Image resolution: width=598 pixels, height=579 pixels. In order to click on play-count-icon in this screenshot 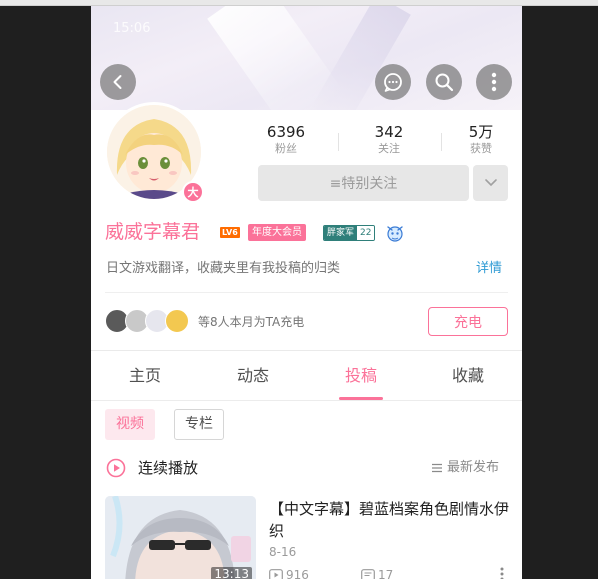, I will do `click(276, 574)`.